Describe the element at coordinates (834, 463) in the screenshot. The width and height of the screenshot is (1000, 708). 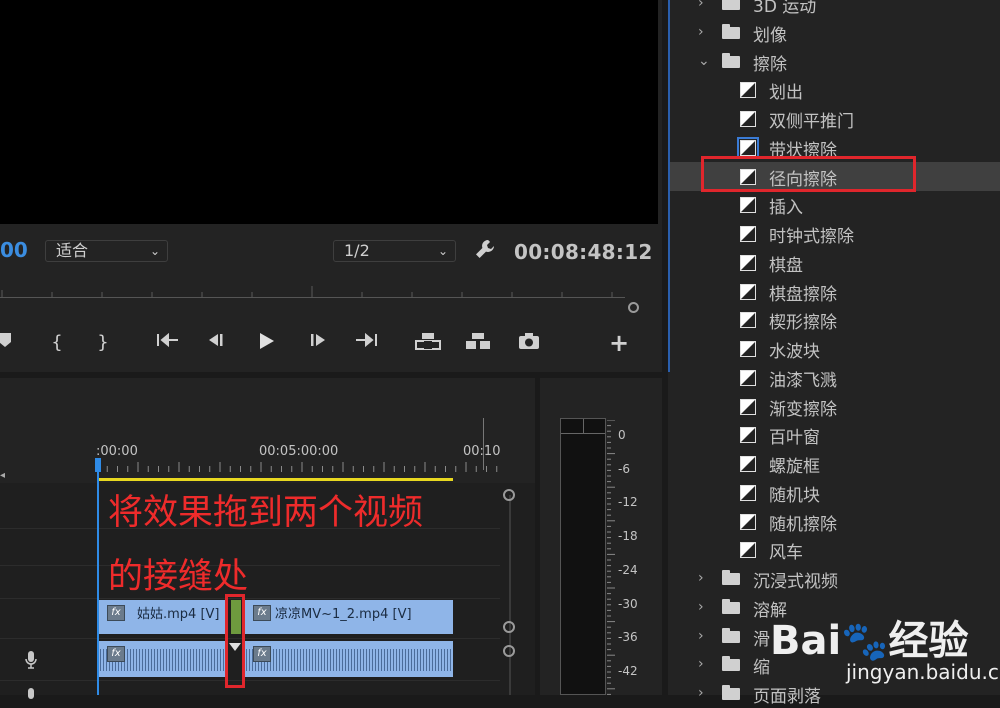
I see `effect-item: 螺旋框` at that location.